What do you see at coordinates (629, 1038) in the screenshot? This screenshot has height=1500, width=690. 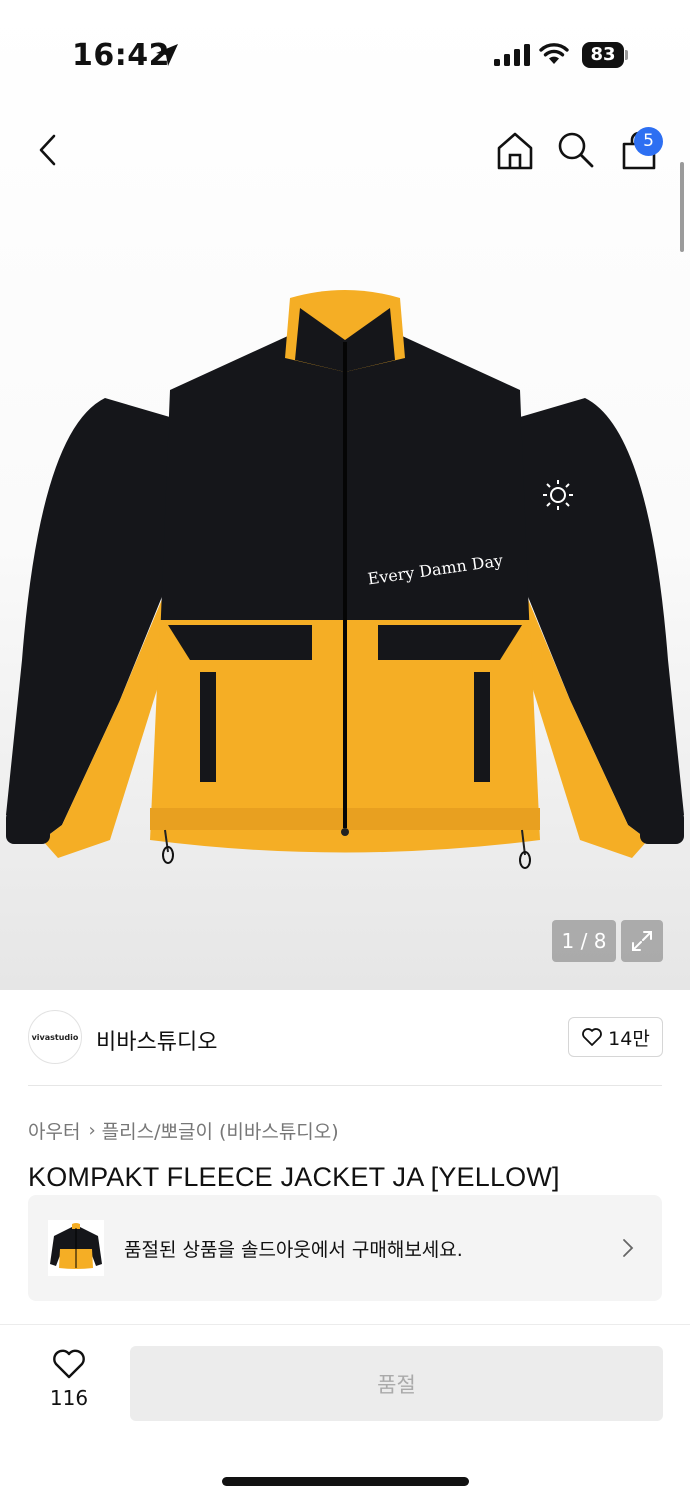 I see `brand-like-count: 14만` at bounding box center [629, 1038].